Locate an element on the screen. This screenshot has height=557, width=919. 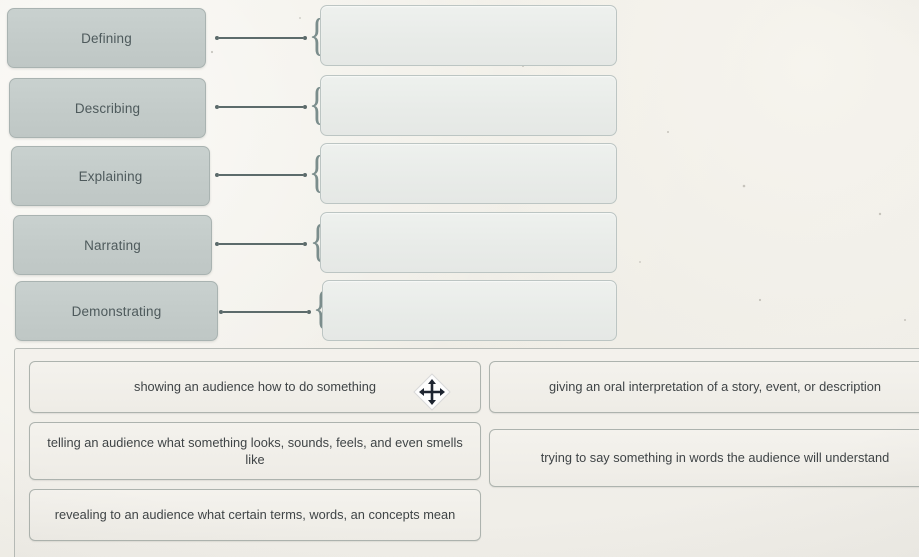
drop-target-explaining is located at coordinates (468, 173).